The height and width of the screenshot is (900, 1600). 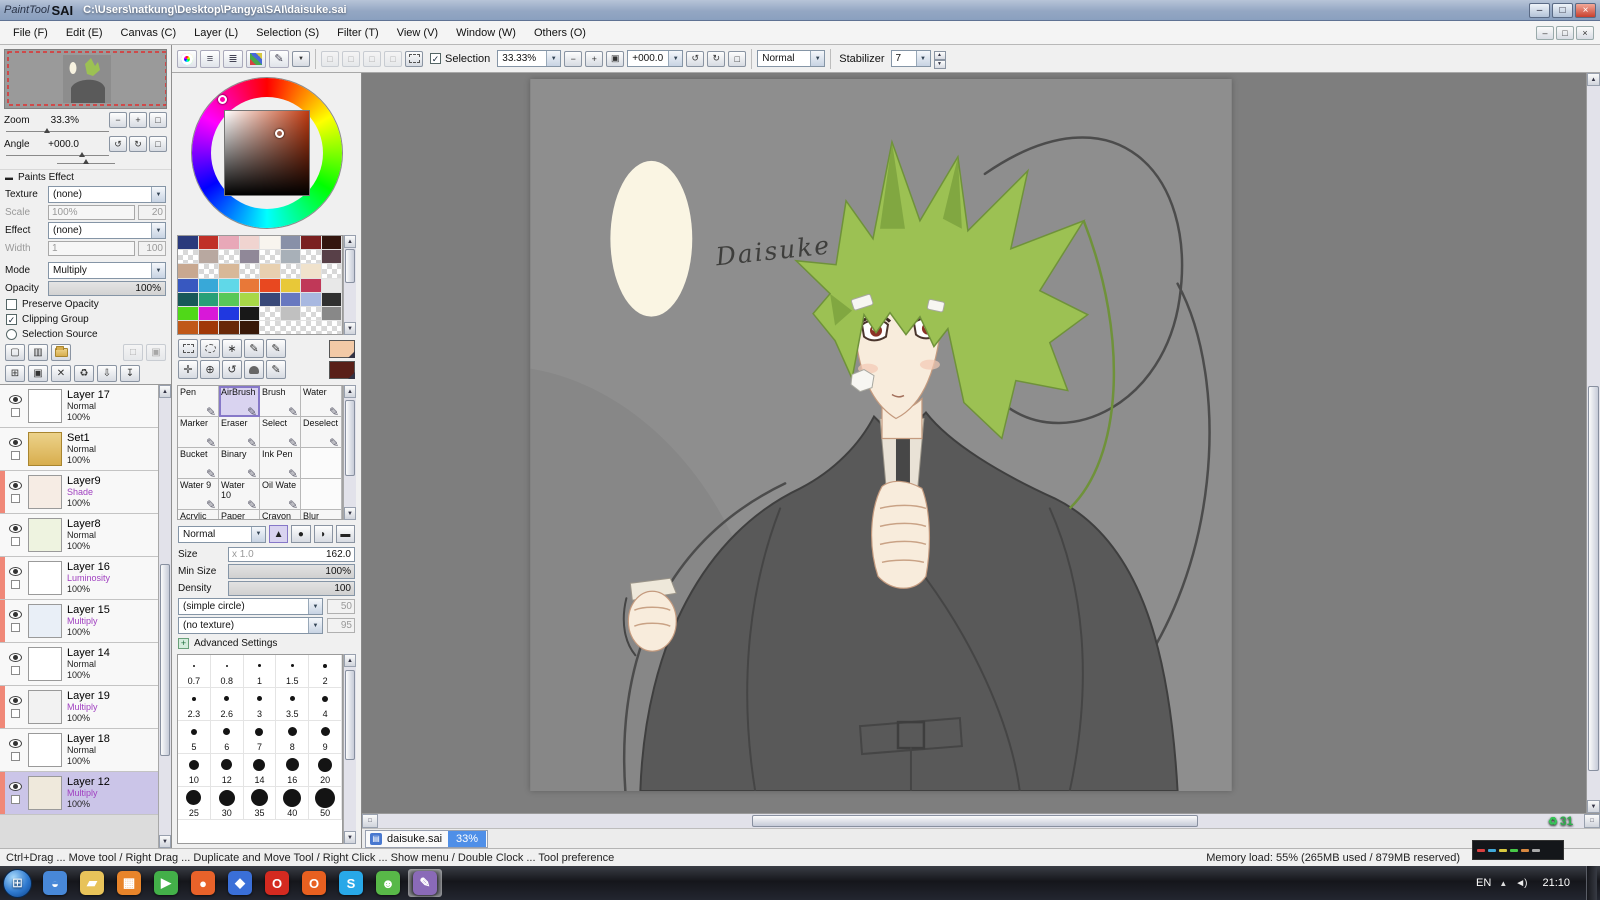 I want to click on layer-row: Layer 16 Luminosity 100%, so click(x=79, y=578).